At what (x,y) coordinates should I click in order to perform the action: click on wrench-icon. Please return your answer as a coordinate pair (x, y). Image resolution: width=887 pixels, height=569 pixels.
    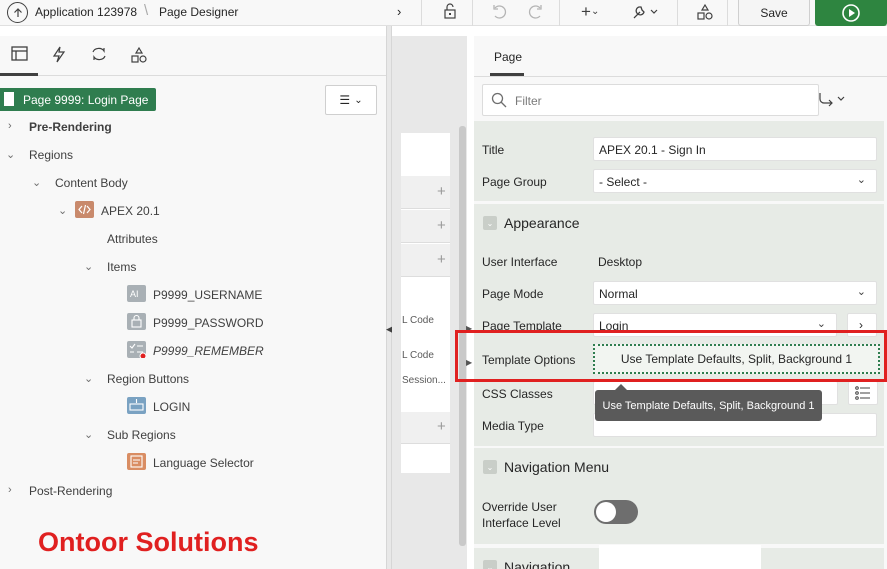
    Looking at the image, I should click on (645, 13).